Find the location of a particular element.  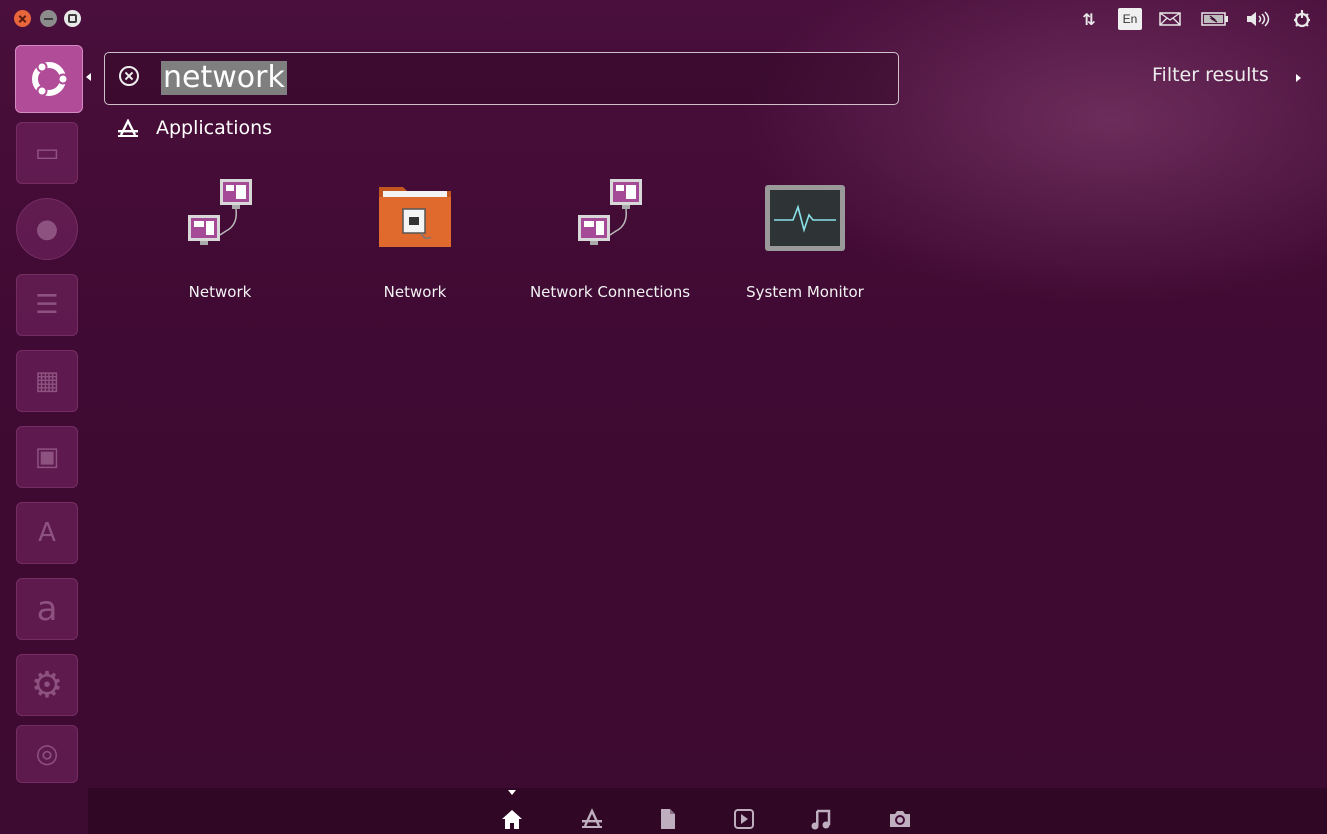

launcher-active-arrow is located at coordinates (88, 77).